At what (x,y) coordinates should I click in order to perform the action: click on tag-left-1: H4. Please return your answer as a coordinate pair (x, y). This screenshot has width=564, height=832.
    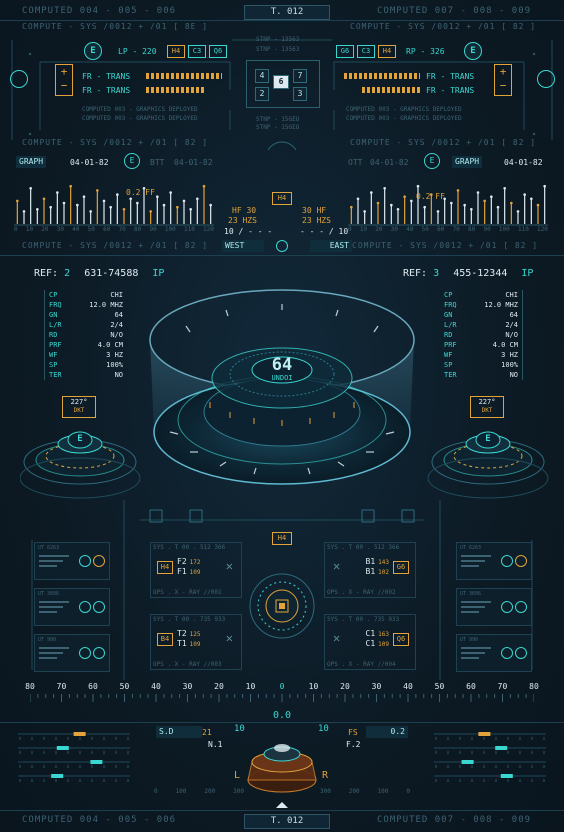
    Looking at the image, I should click on (176, 51).